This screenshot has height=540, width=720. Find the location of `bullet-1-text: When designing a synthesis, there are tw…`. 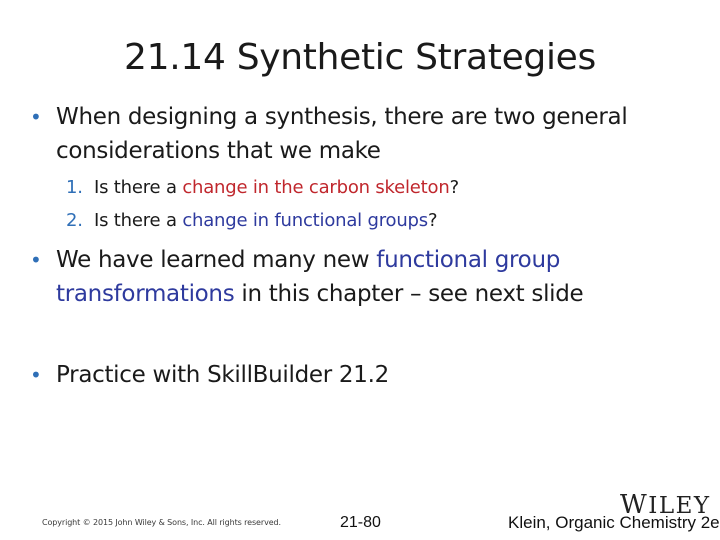

bullet-1-text: When designing a synthesis, there are tw… is located at coordinates (376, 134).